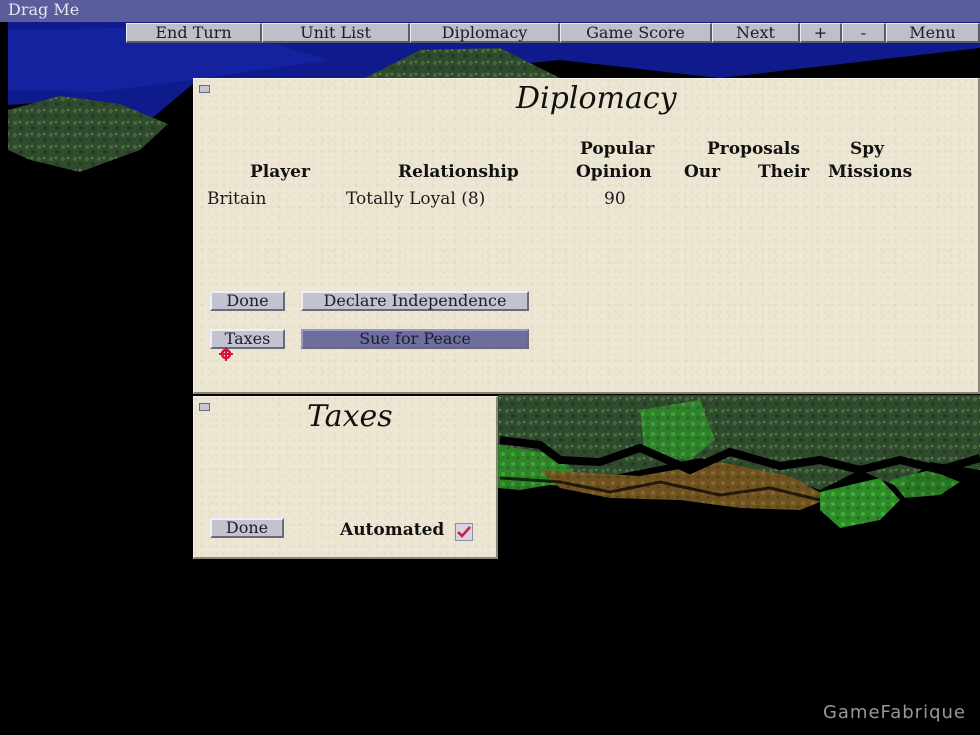 This screenshot has width=980, height=735. What do you see at coordinates (596, 98) in the screenshot?
I see `diplomacy-title: Diplomacy` at bounding box center [596, 98].